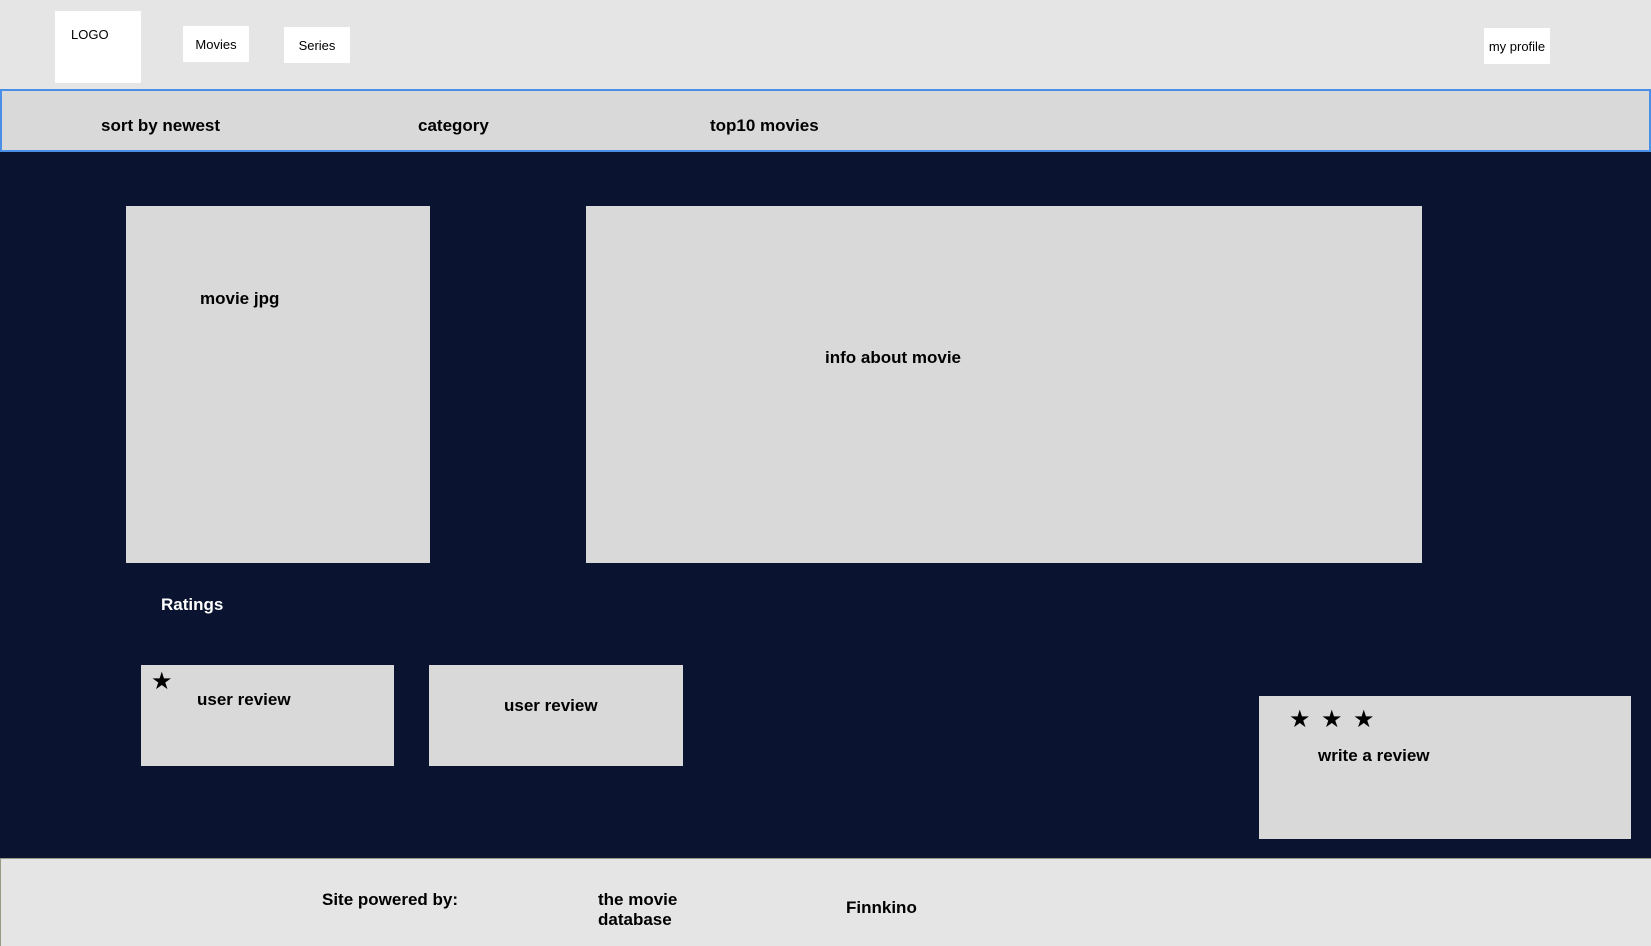 Image resolution: width=1651 pixels, height=946 pixels. Describe the element at coordinates (764, 126) in the screenshot. I see `top10-movies-link: top10 movies` at that location.